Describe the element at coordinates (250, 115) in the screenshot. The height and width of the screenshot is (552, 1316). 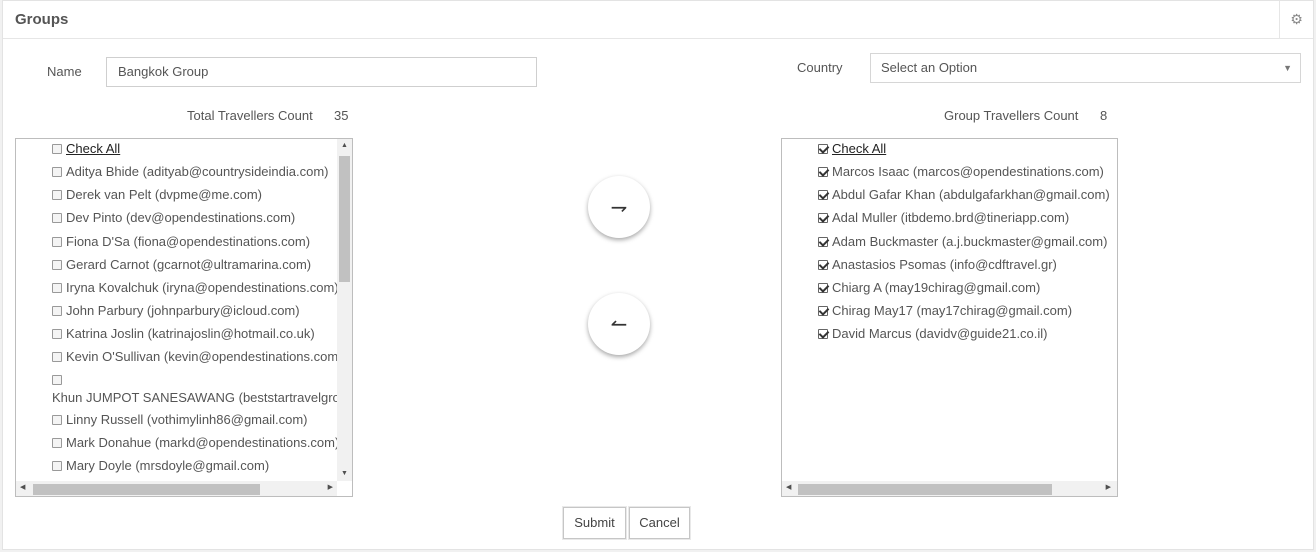
I see `total-travellers-label: Total Travellers Count` at that location.